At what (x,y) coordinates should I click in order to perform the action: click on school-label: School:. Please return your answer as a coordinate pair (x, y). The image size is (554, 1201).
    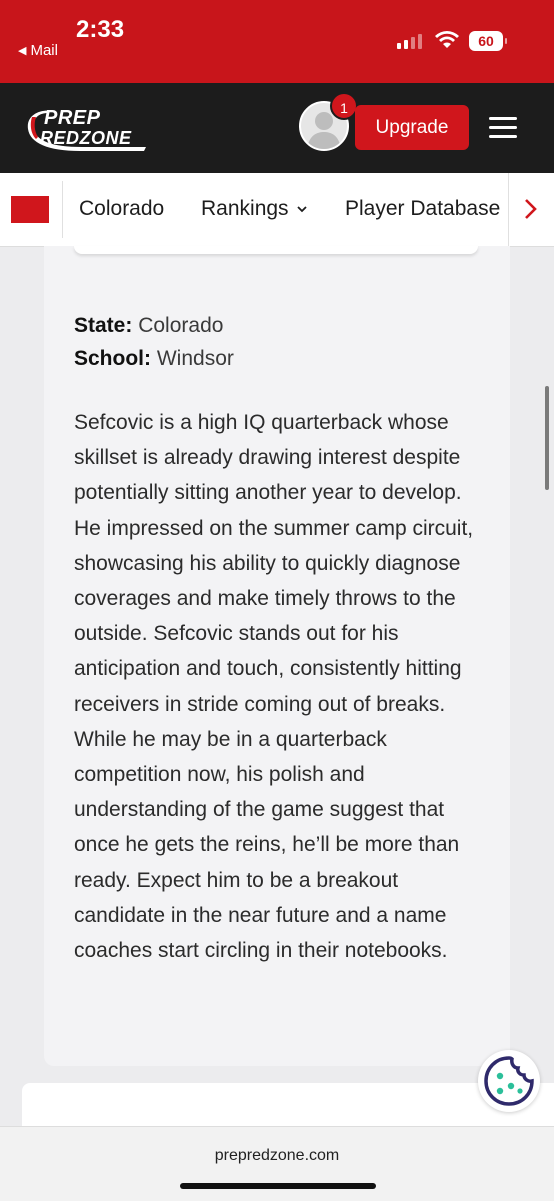
    Looking at the image, I should click on (112, 358).